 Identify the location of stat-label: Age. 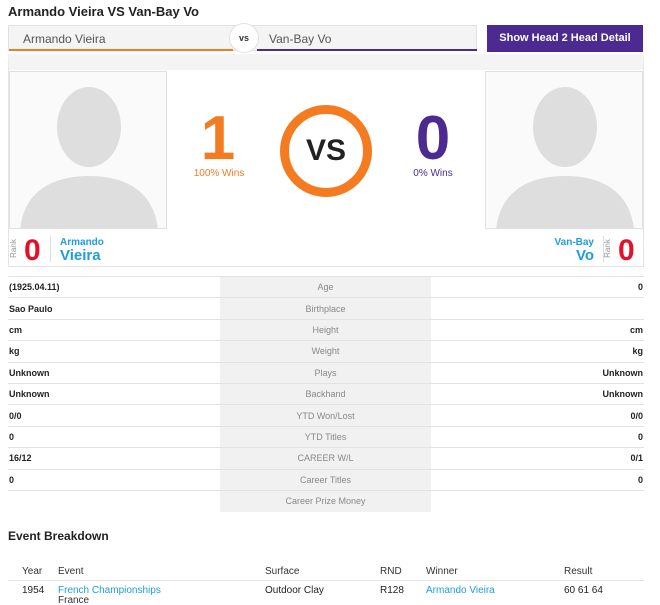
(325, 286).